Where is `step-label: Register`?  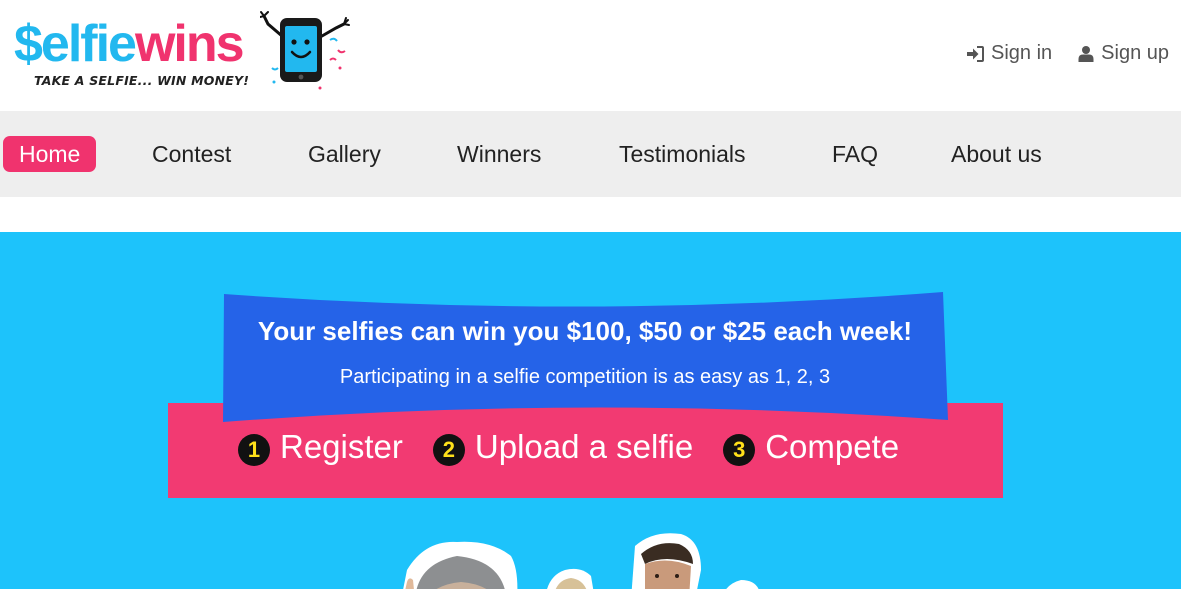
step-label: Register is located at coordinates (341, 446).